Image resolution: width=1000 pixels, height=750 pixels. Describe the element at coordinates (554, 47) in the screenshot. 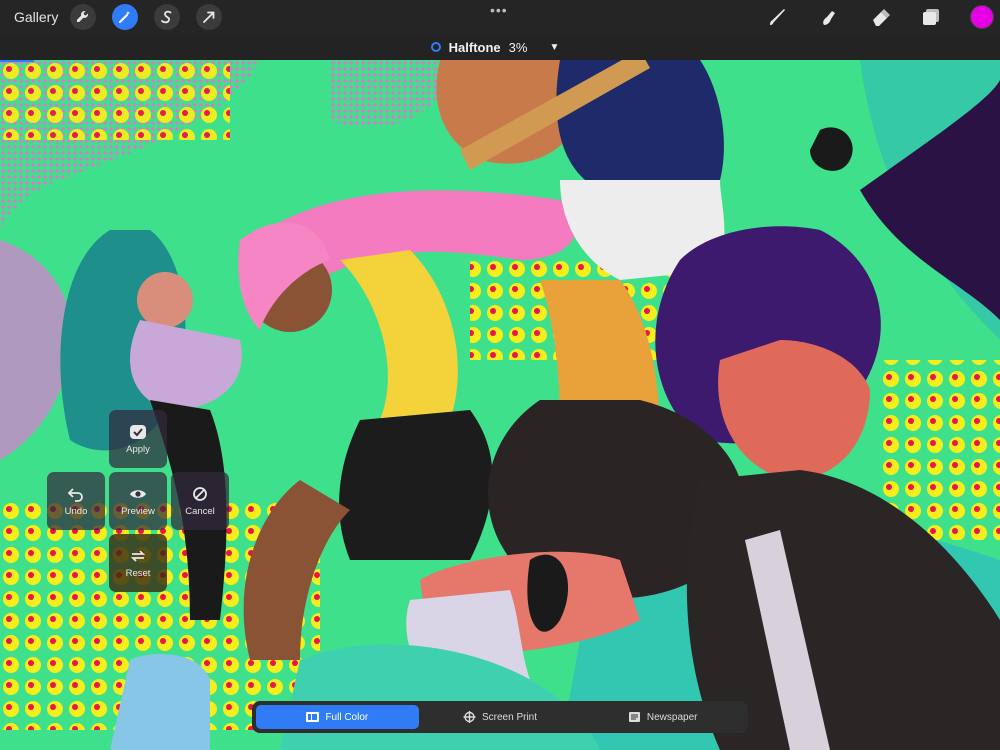

I see `chevron-down-icon: ▼` at that location.